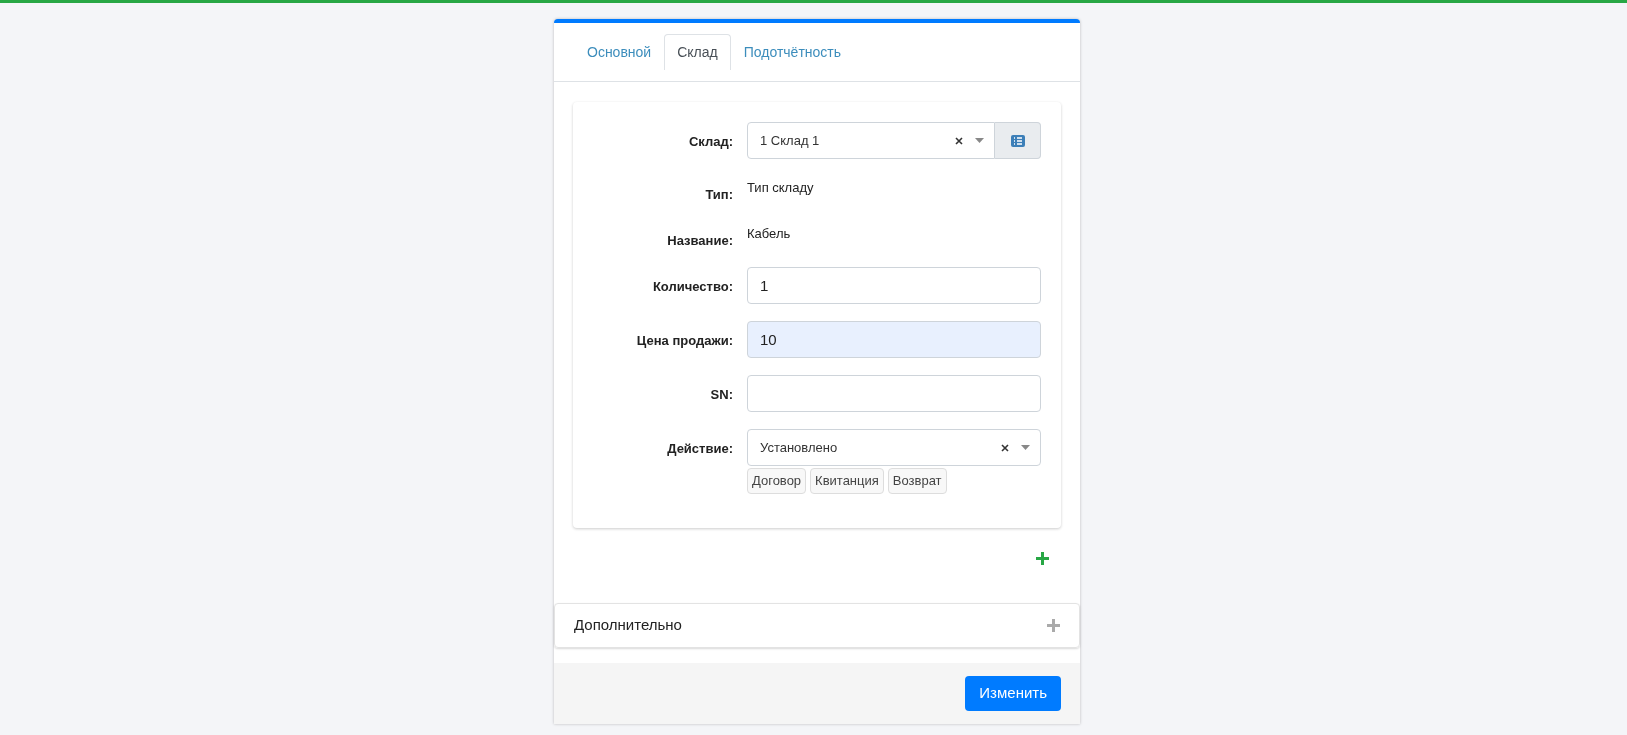 Image resolution: width=1627 pixels, height=735 pixels. Describe the element at coordinates (697, 52) in the screenshot. I see `tab: Склад` at that location.